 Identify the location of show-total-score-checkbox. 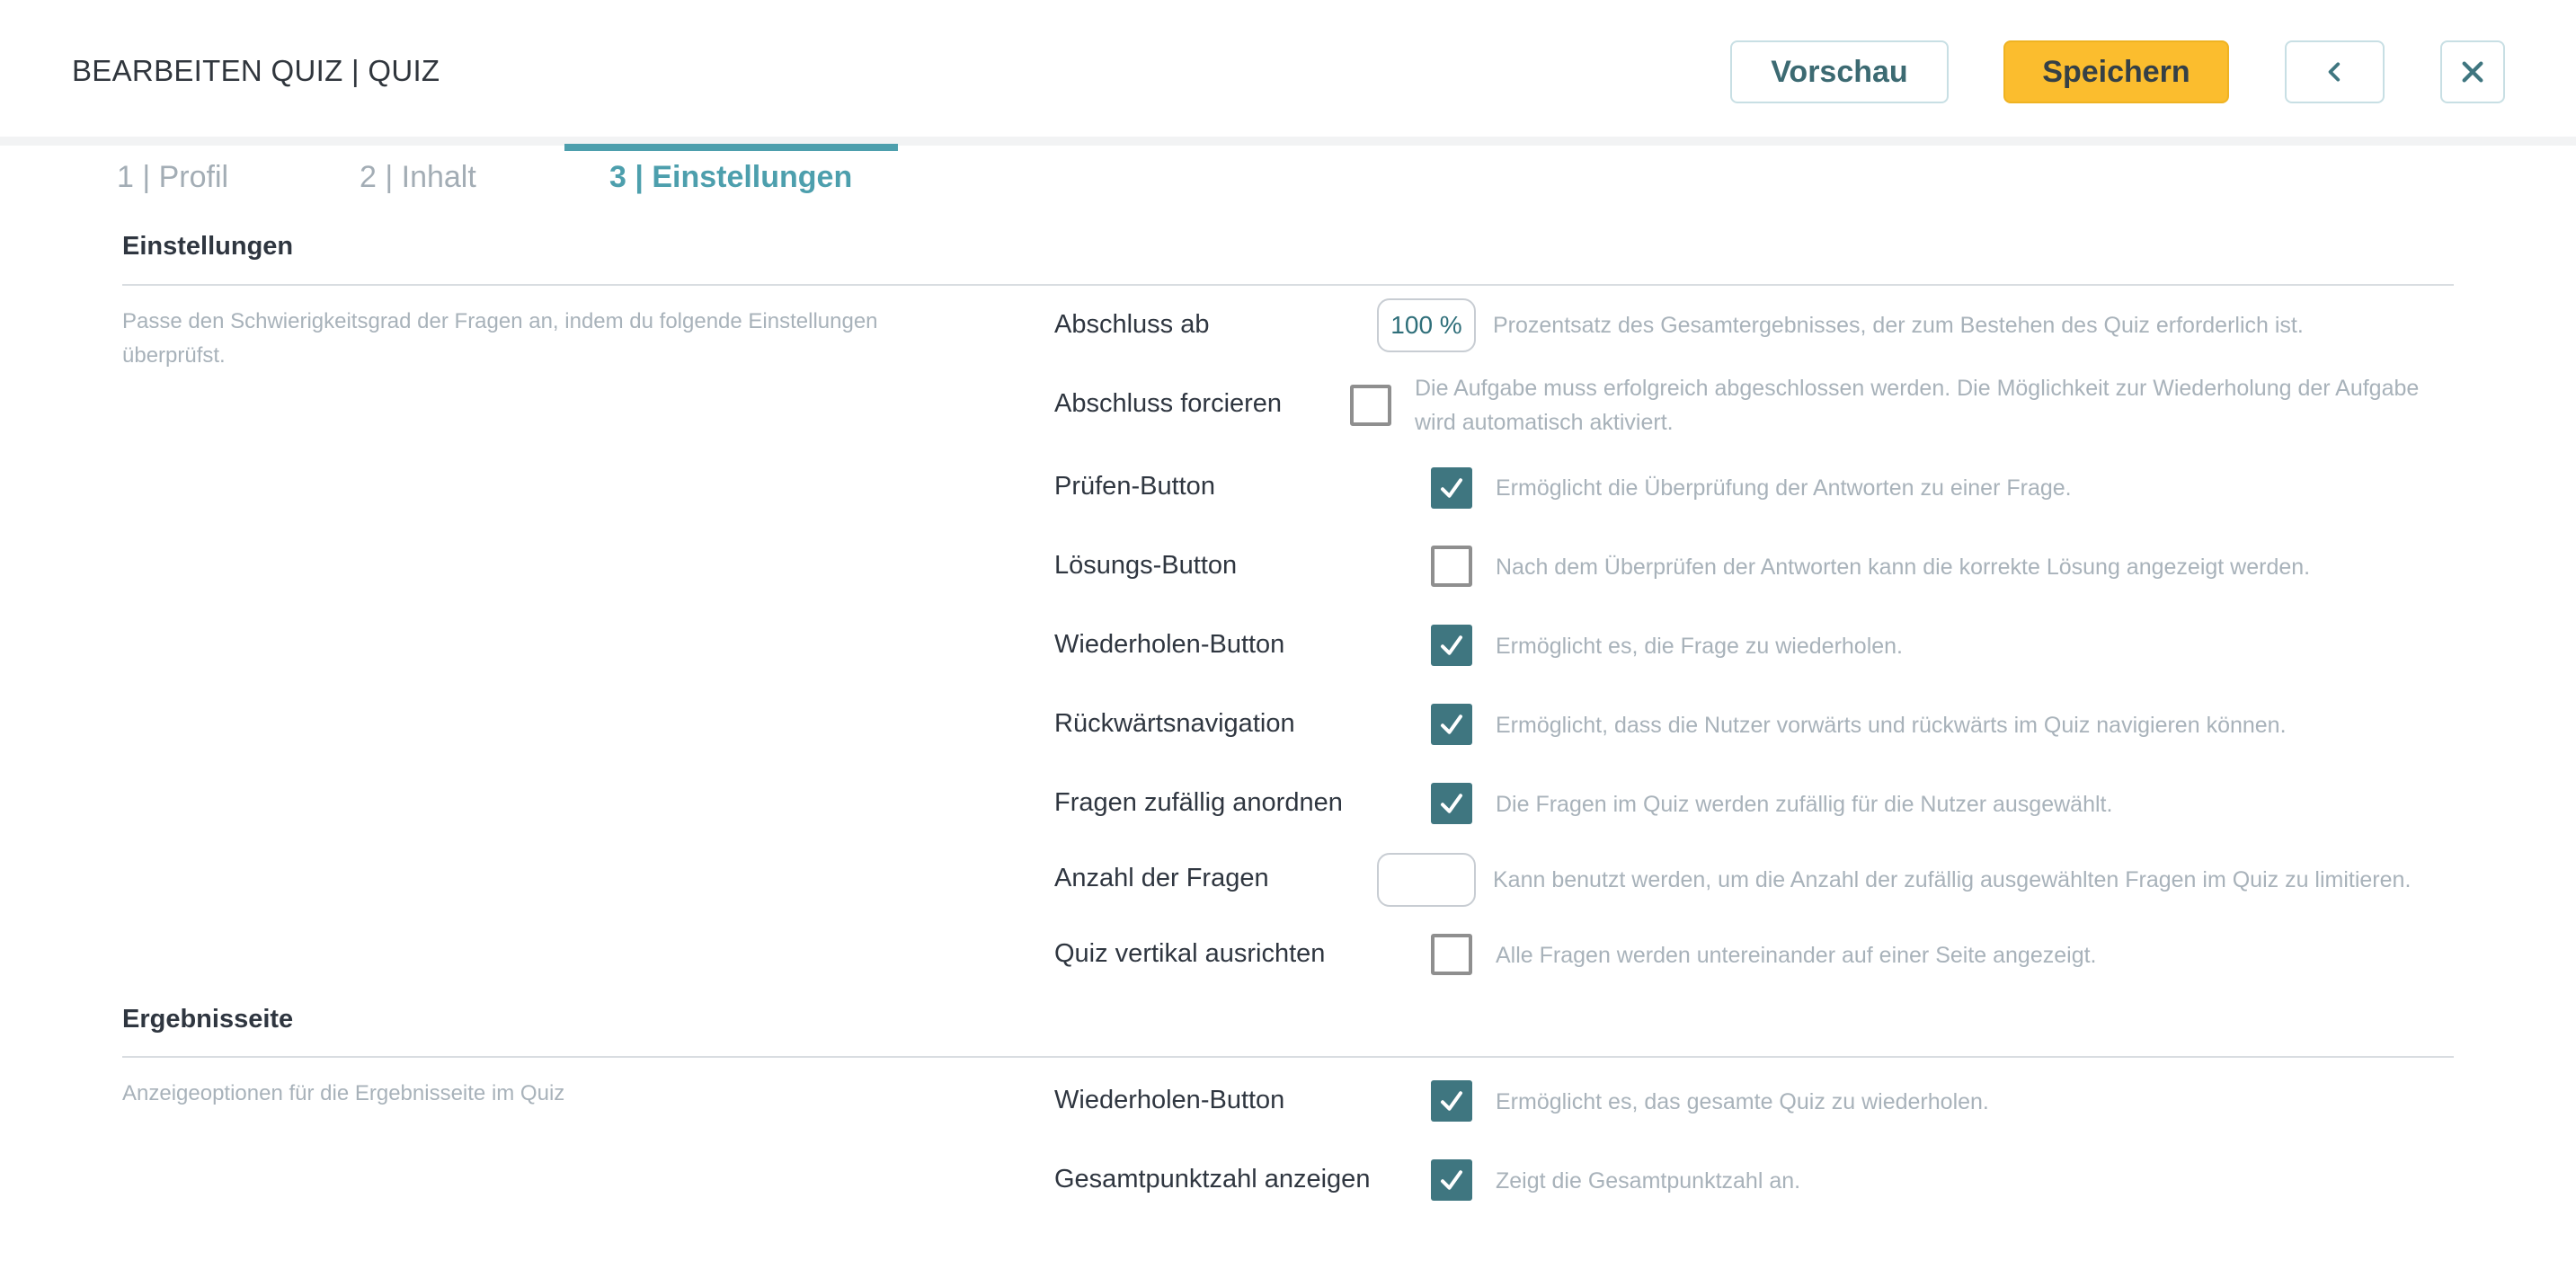
(1451, 1180).